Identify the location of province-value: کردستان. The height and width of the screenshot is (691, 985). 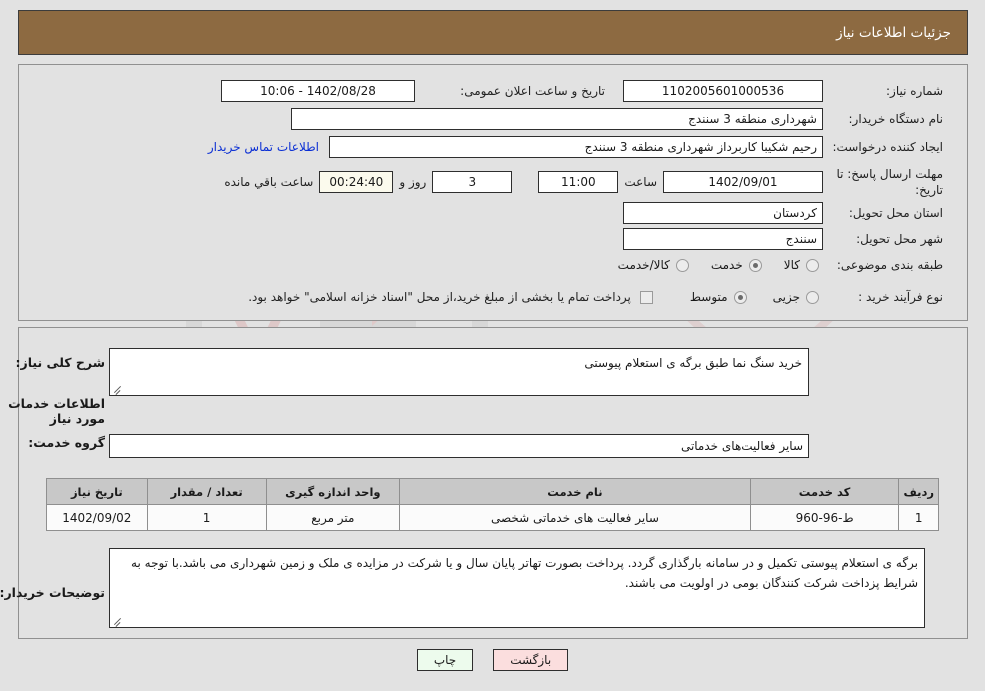
(723, 213).